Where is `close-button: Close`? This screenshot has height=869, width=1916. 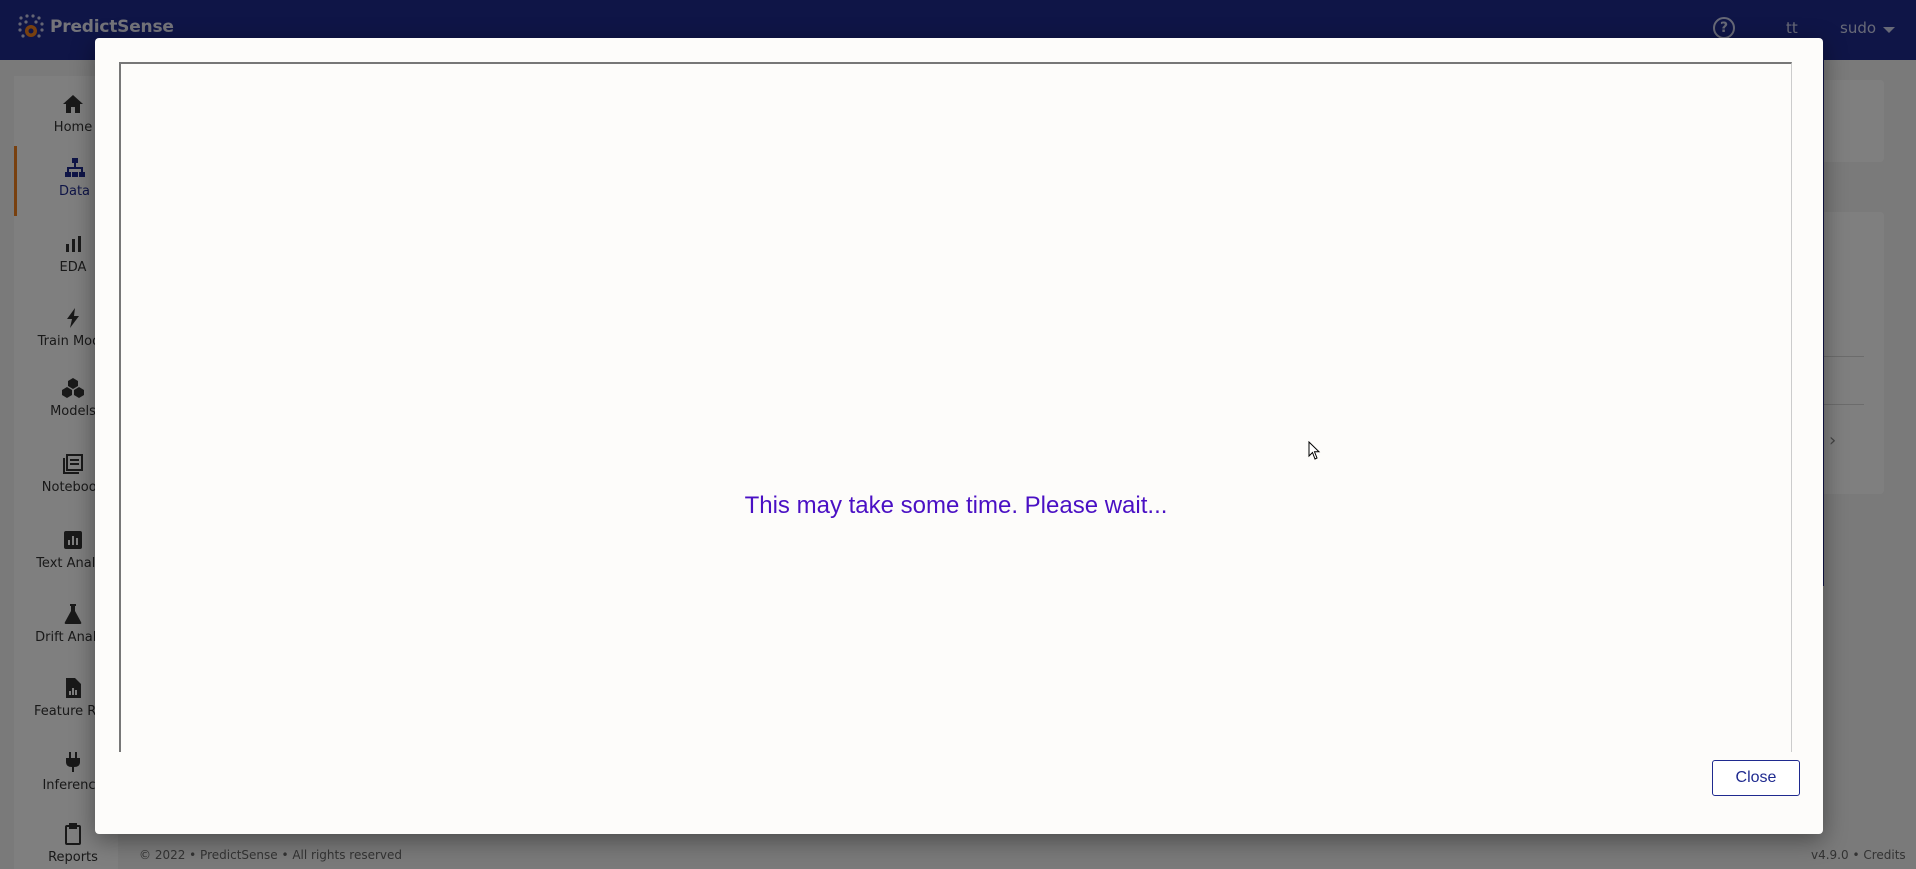
close-button: Close is located at coordinates (1756, 778).